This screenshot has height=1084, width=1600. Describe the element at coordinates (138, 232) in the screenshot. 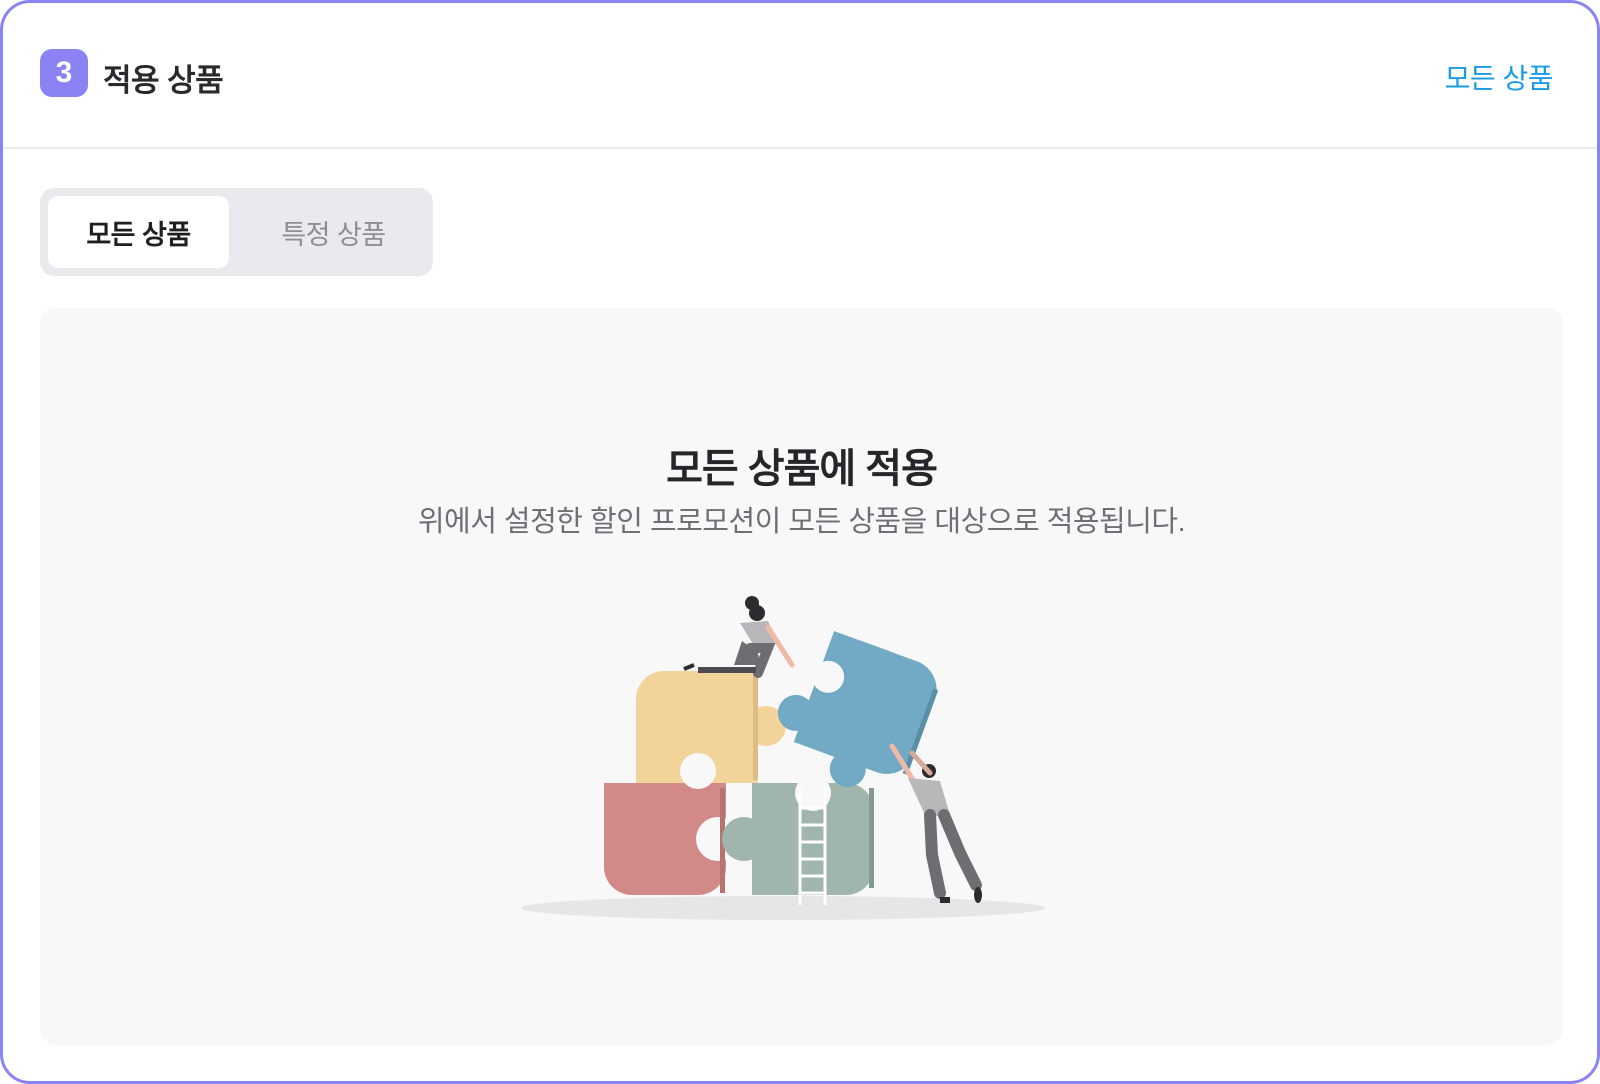

I see `segment-all-products: 모든 상품` at that location.